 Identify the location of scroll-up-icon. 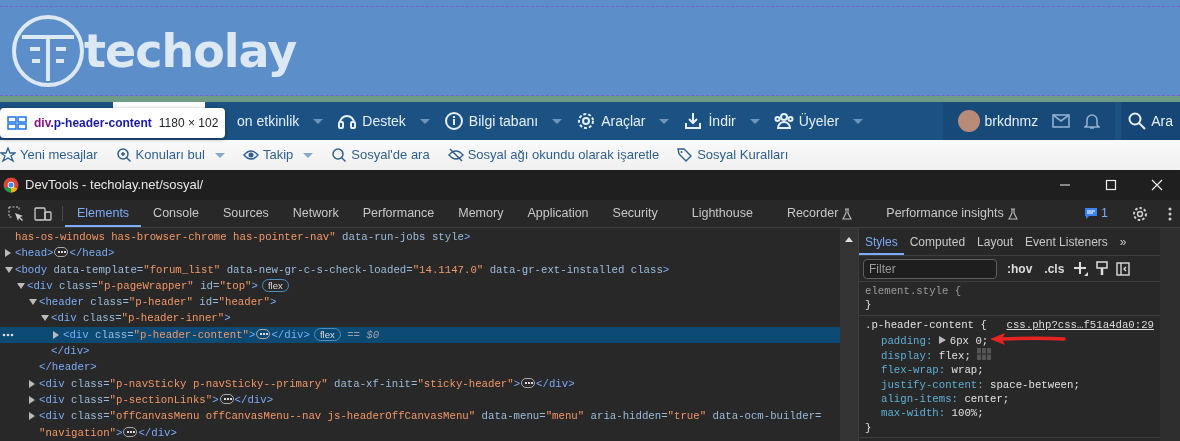
(849, 239).